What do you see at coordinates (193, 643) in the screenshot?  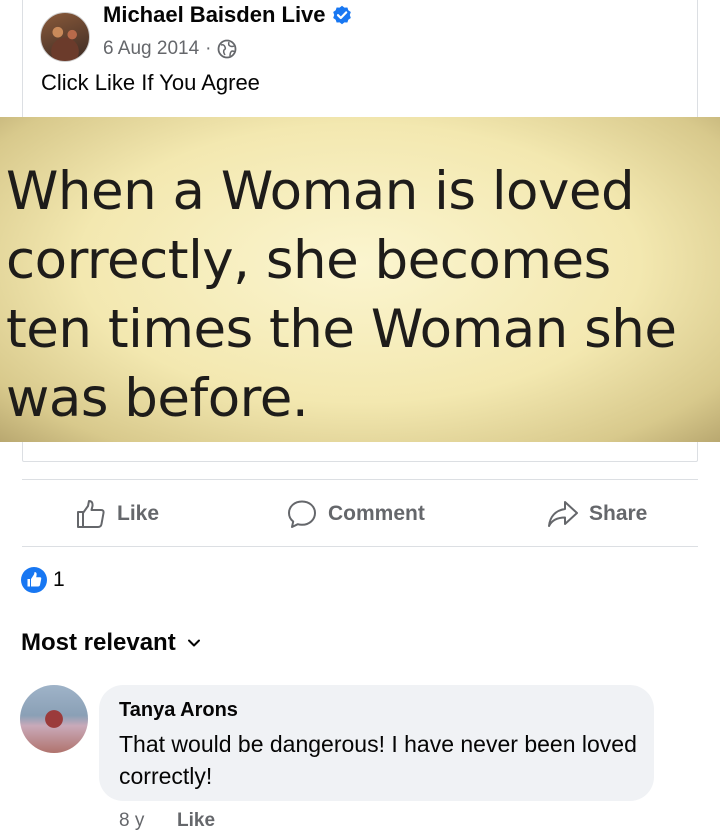 I see `chevron-down-icon` at bounding box center [193, 643].